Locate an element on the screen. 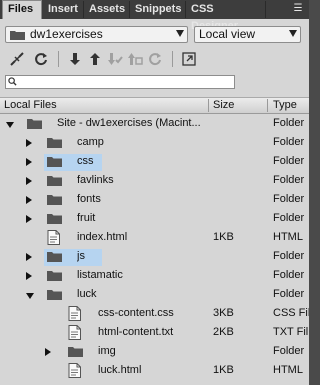 This screenshot has height=385, width=320. column-header-size: Size is located at coordinates (223, 105).